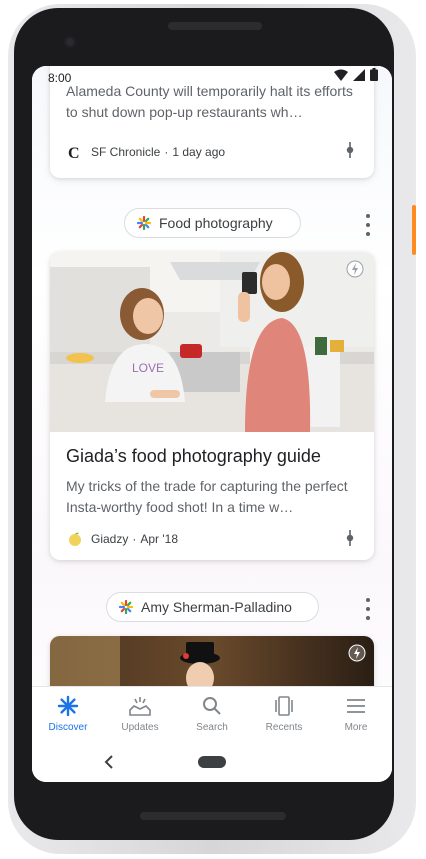 This screenshot has width=426, height=859. What do you see at coordinates (110, 762) in the screenshot?
I see `back-icon` at bounding box center [110, 762].